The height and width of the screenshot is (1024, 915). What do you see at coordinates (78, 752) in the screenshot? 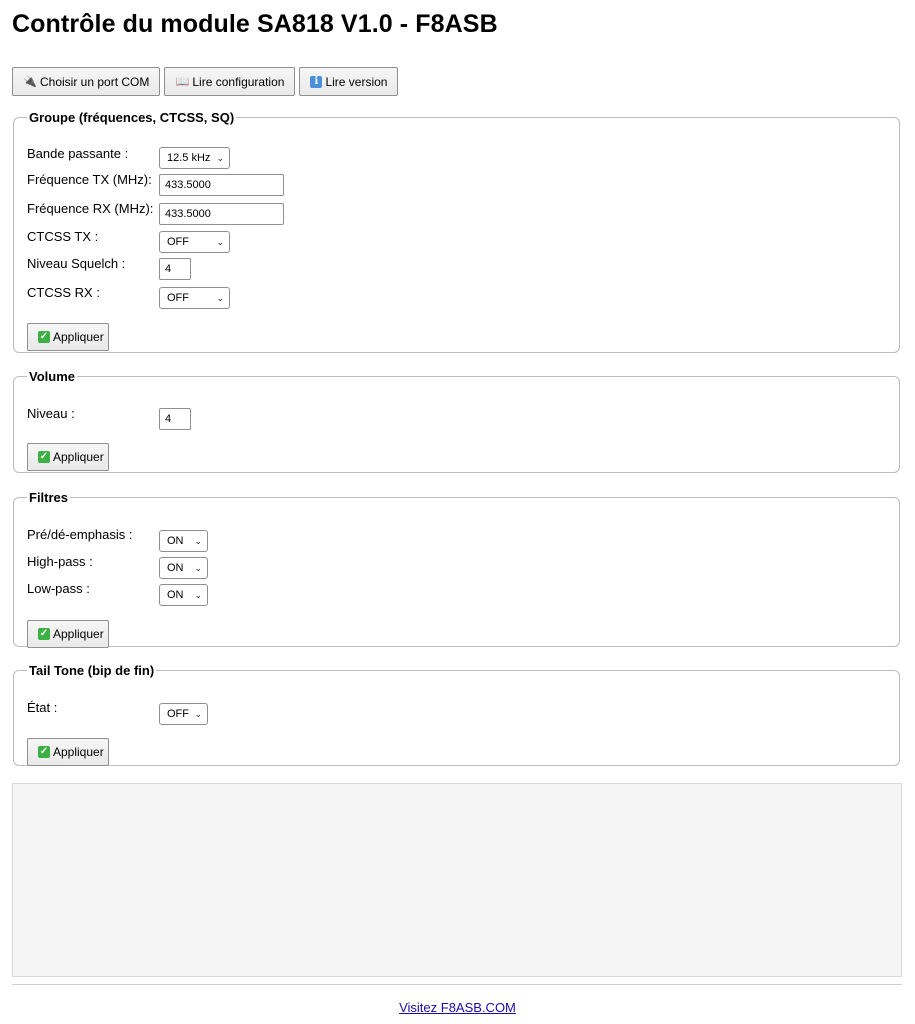
I see `tailtone-apply-label: Appliquer` at bounding box center [78, 752].